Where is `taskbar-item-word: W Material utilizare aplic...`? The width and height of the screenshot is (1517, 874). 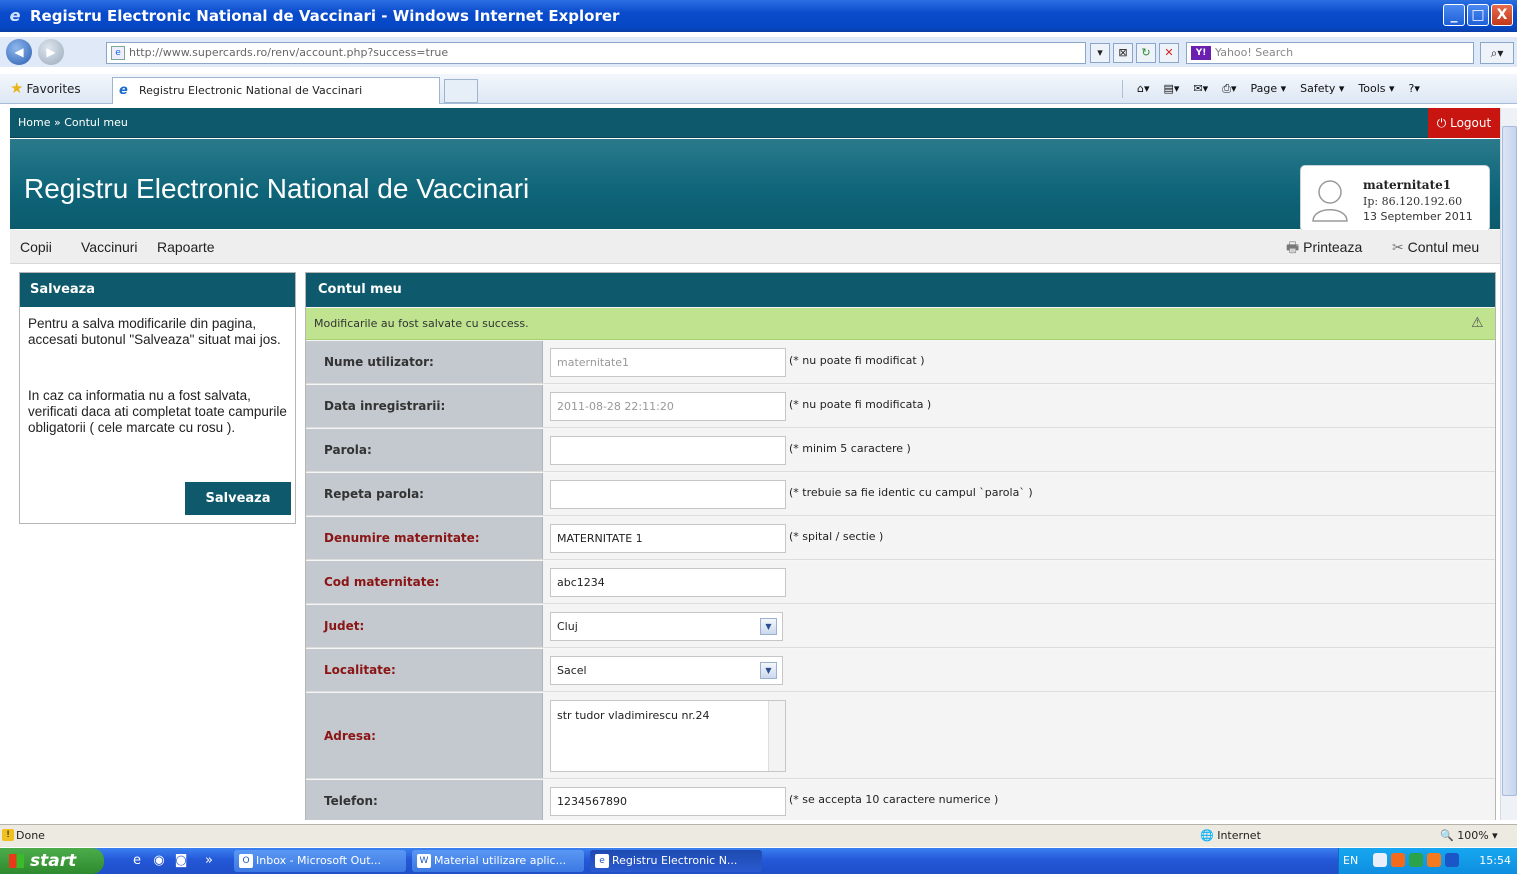 taskbar-item-word: W Material utilizare aplic... is located at coordinates (498, 861).